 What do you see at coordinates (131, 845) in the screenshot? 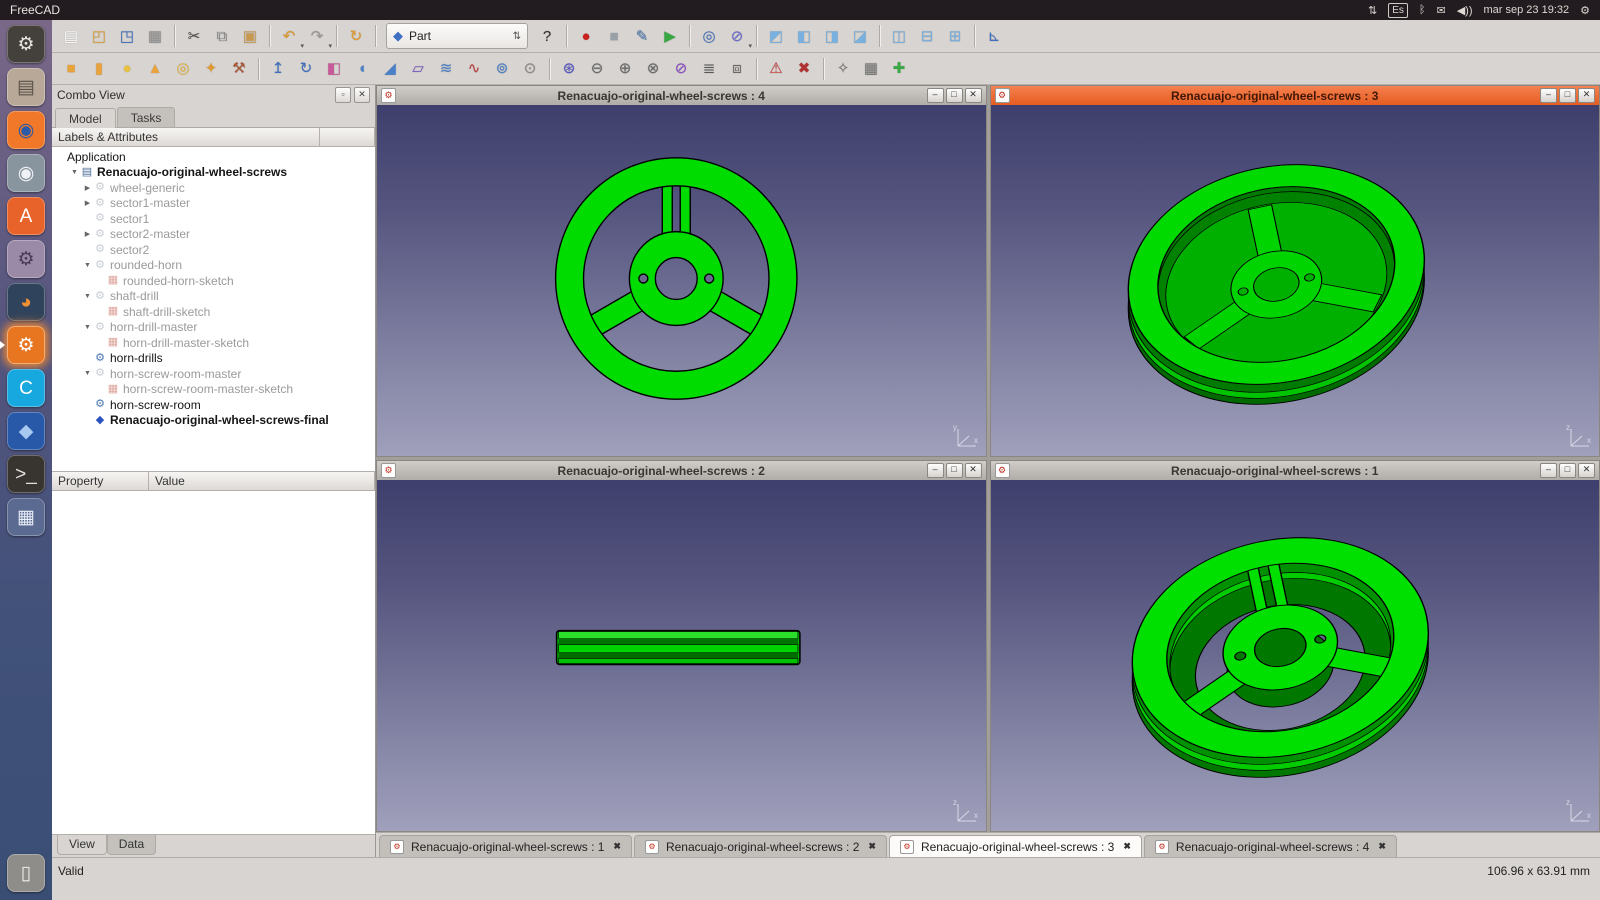
I see `tab-data: Data` at bounding box center [131, 845].